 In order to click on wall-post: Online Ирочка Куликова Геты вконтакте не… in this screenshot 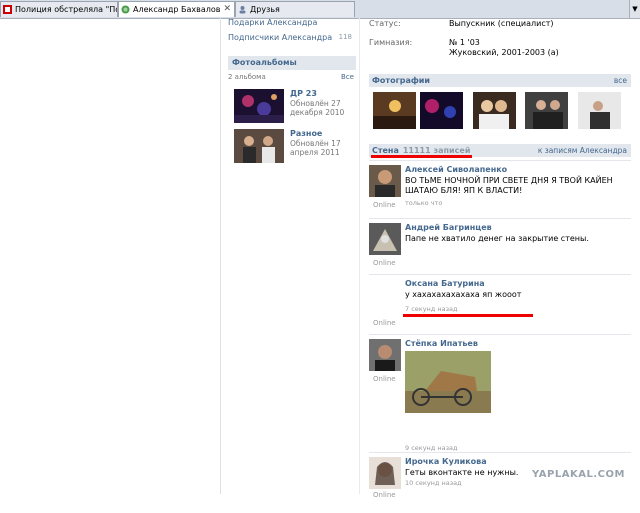, I will do `click(500, 482)`.